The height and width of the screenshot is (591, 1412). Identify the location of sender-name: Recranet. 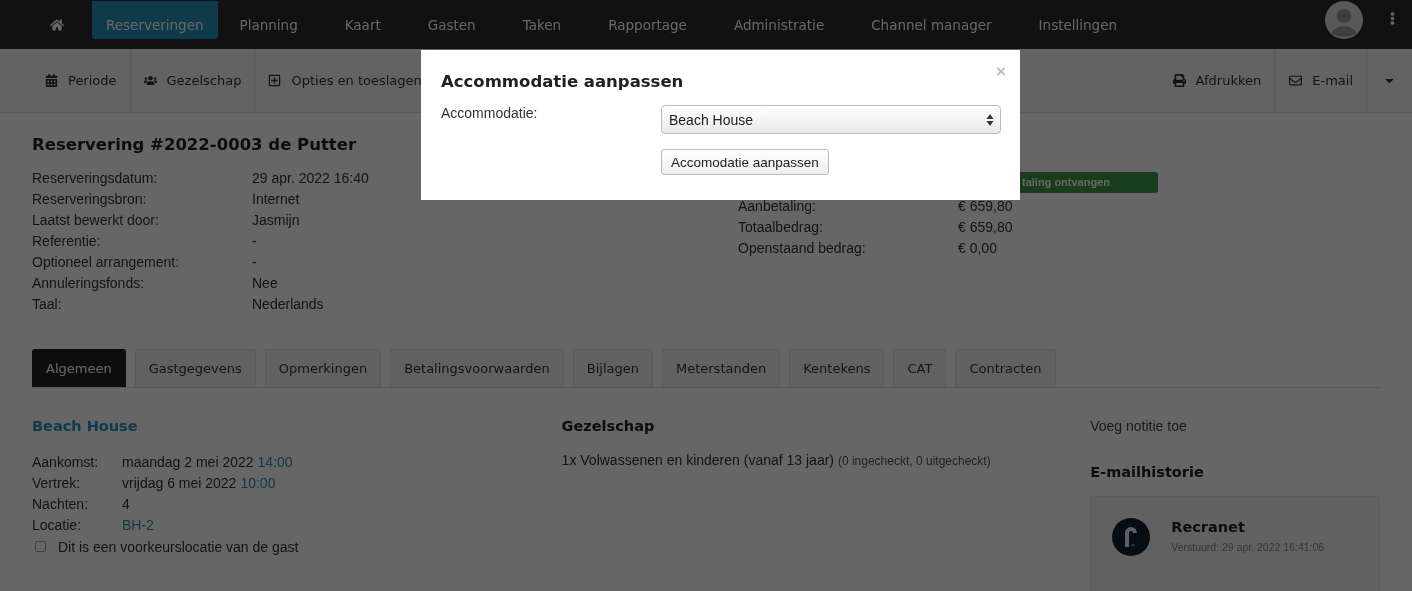
(1208, 527).